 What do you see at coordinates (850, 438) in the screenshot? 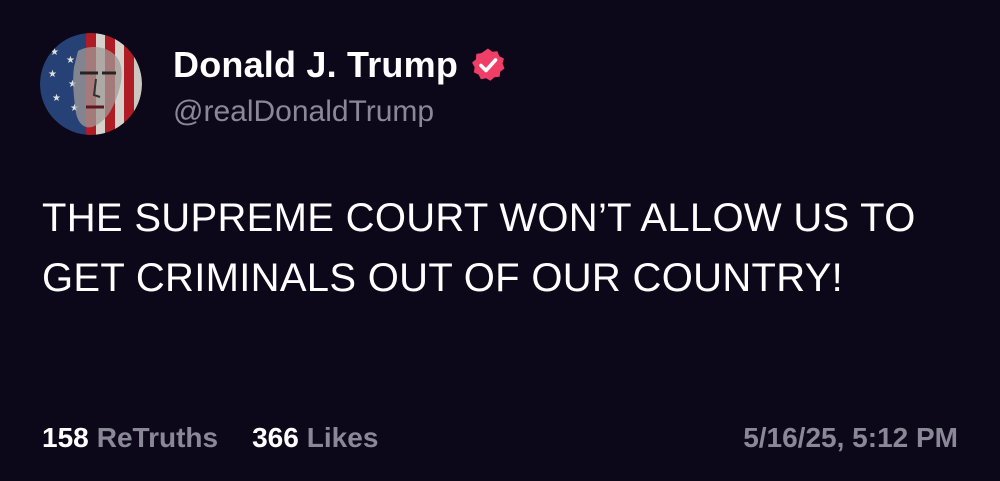
I see `post-timestamp: 5/16/25, 5:12 PM` at bounding box center [850, 438].